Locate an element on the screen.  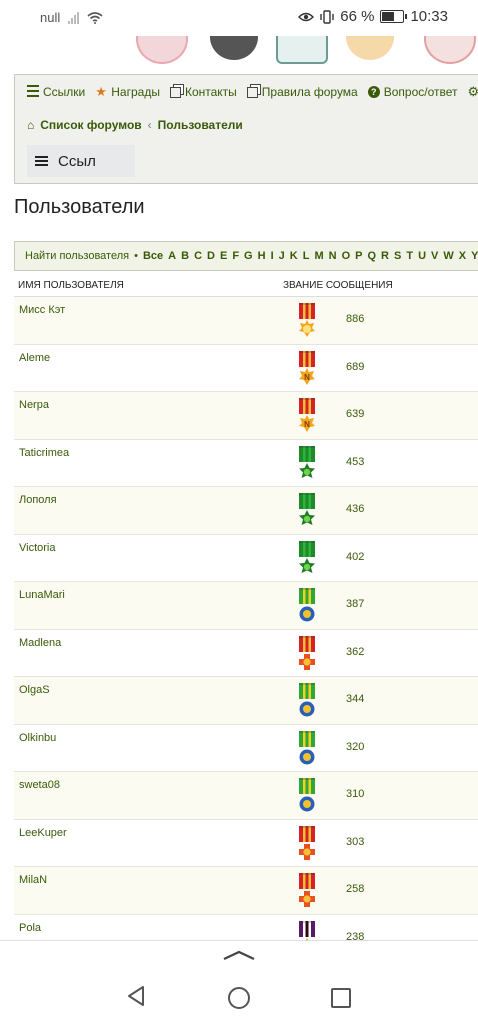
column-rank-posts: ЗВАНИЕ СООБЩЕНИЯ is located at coordinates (338, 285).